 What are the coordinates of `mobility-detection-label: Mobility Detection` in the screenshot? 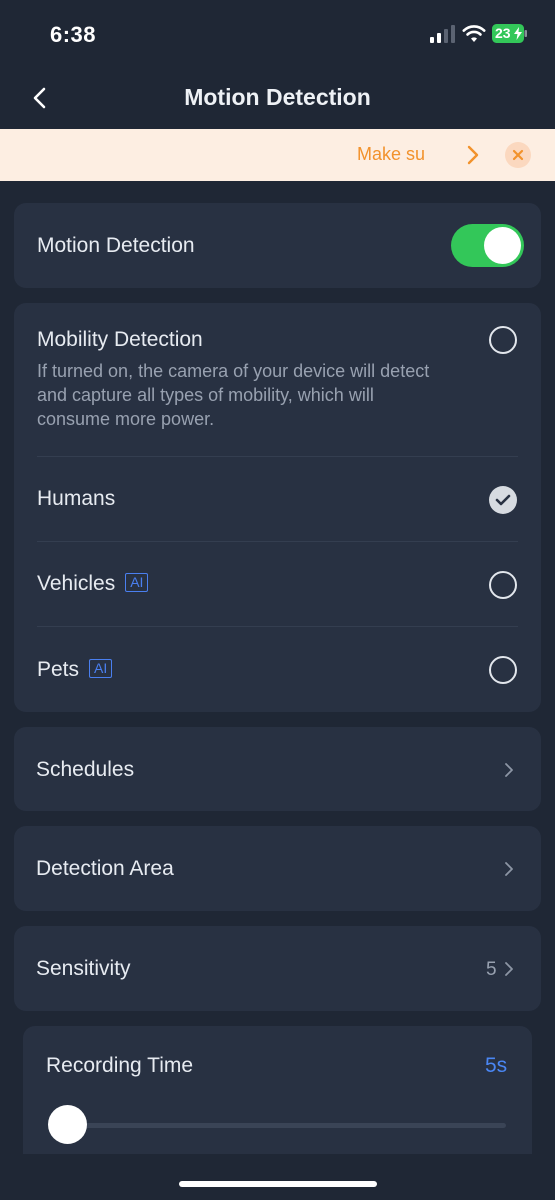 It's located at (120, 339).